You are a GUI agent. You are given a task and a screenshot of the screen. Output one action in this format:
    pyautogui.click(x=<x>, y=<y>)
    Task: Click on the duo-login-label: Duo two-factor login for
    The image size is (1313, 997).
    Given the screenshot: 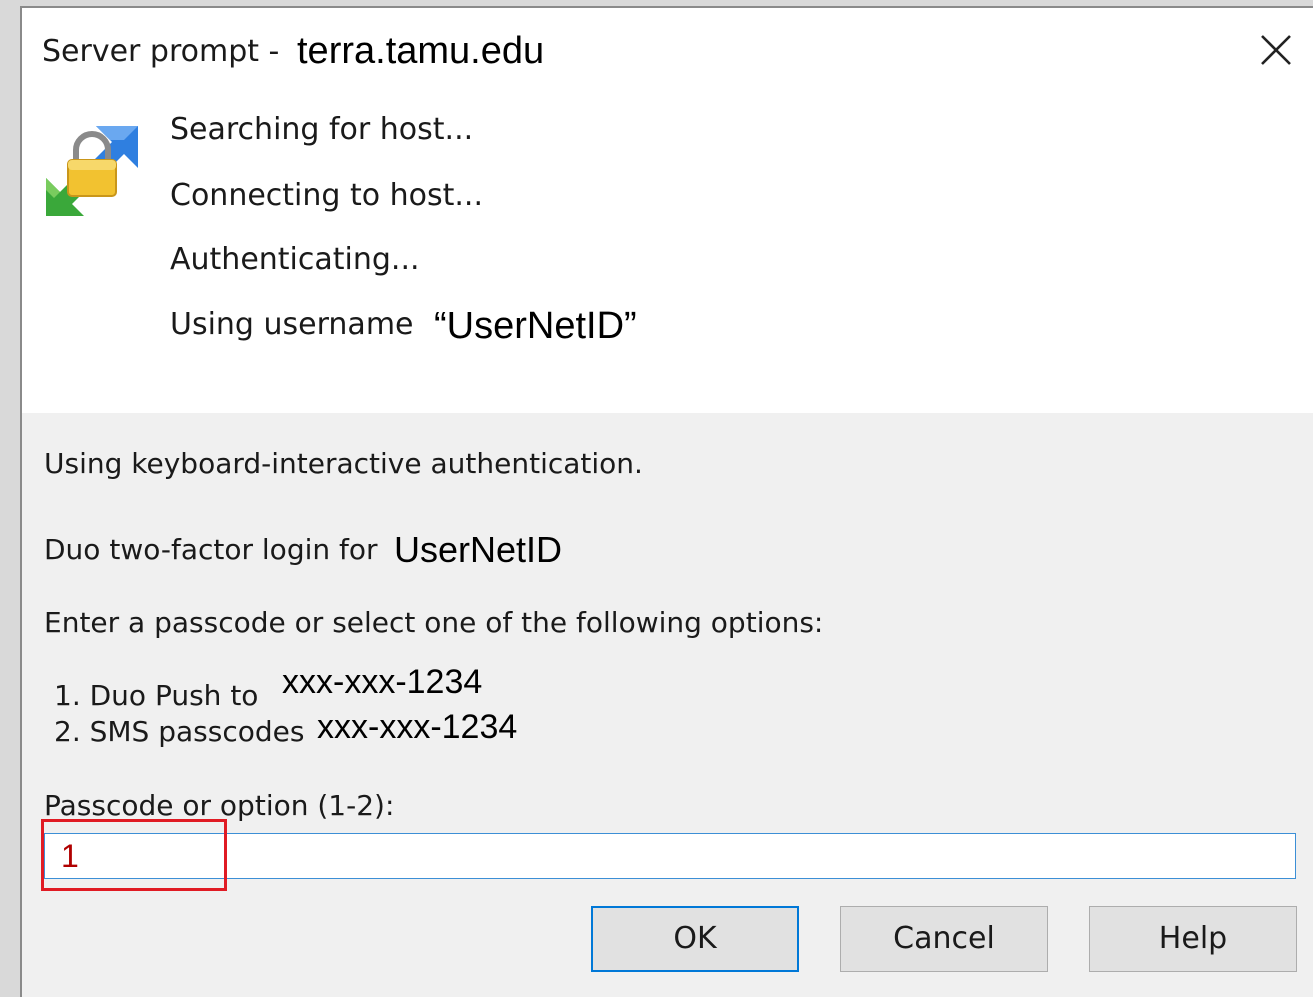 What is the action you would take?
    pyautogui.click(x=211, y=549)
    